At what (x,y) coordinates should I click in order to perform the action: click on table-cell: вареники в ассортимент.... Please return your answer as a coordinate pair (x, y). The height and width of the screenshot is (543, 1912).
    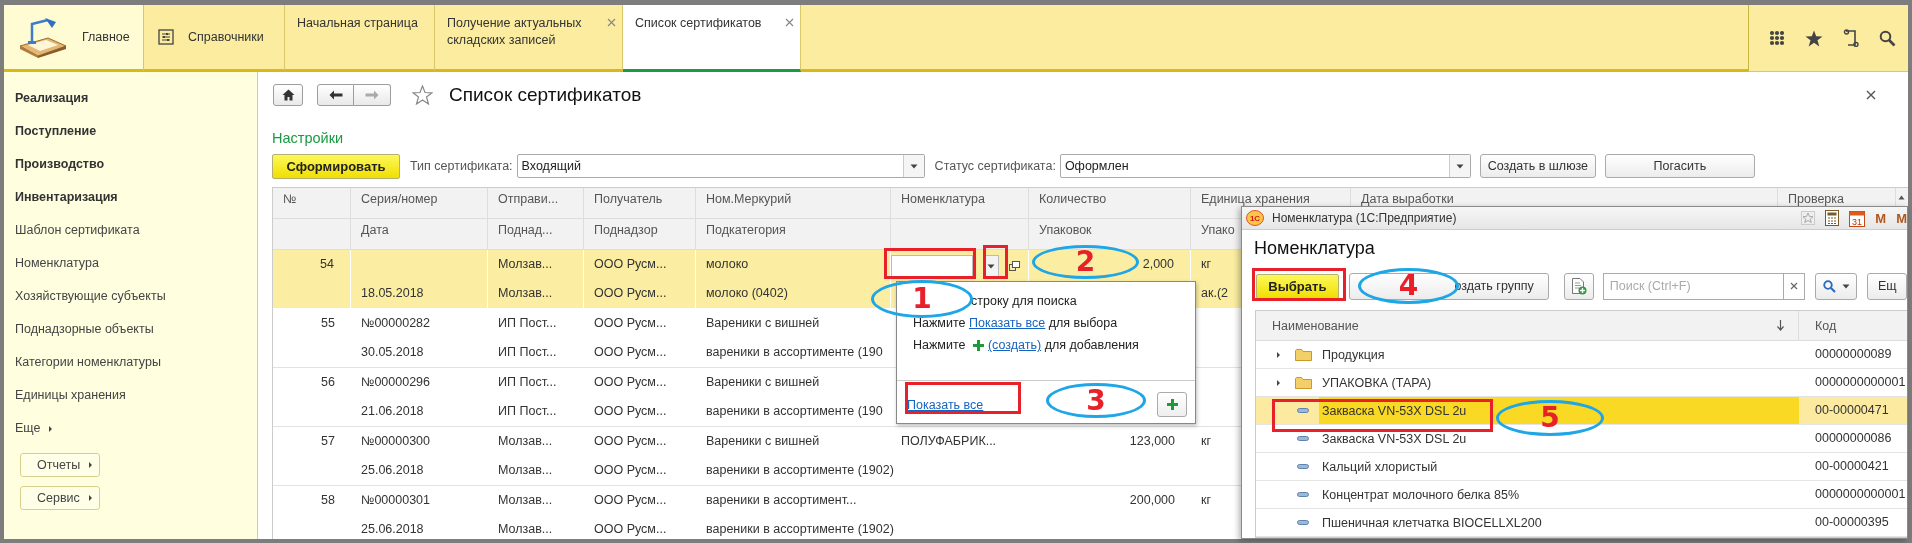
    Looking at the image, I should click on (781, 500).